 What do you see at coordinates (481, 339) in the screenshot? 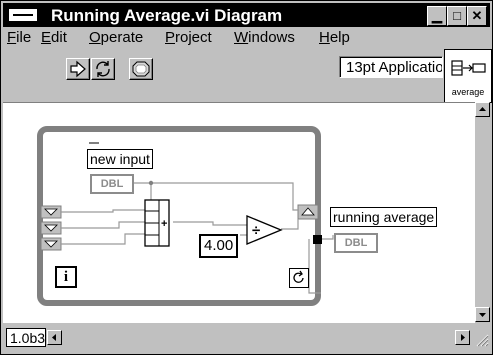
I see `resize-grip-icon` at bounding box center [481, 339].